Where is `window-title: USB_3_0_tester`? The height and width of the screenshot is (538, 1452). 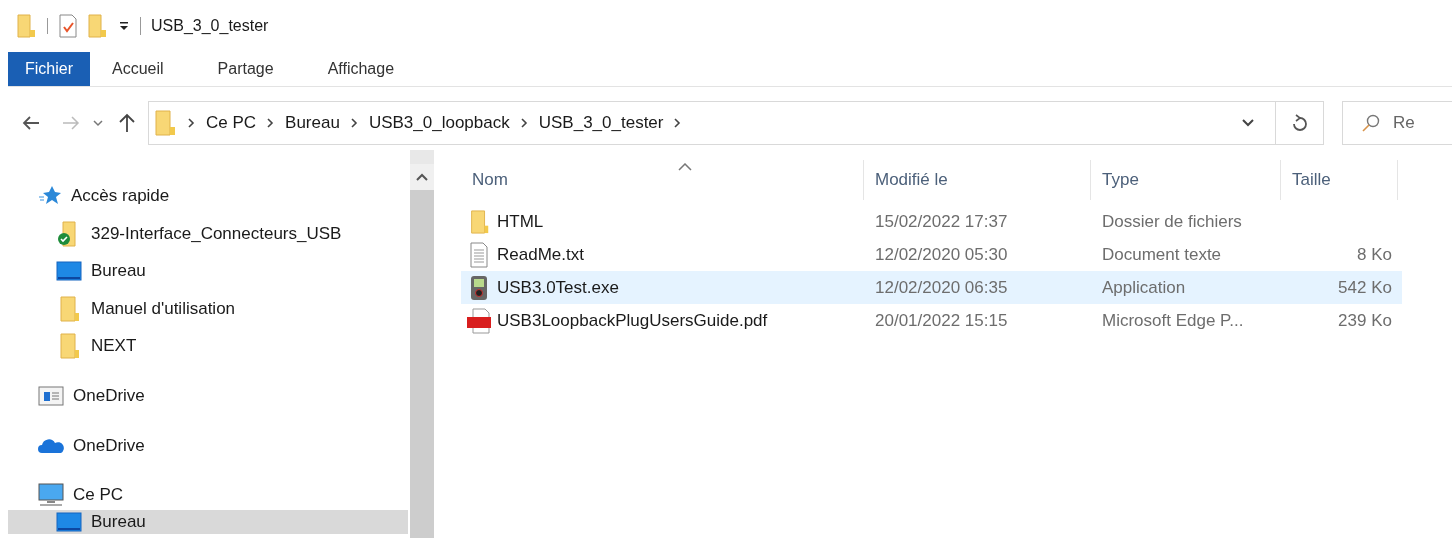
window-title: USB_3_0_tester is located at coordinates (210, 26).